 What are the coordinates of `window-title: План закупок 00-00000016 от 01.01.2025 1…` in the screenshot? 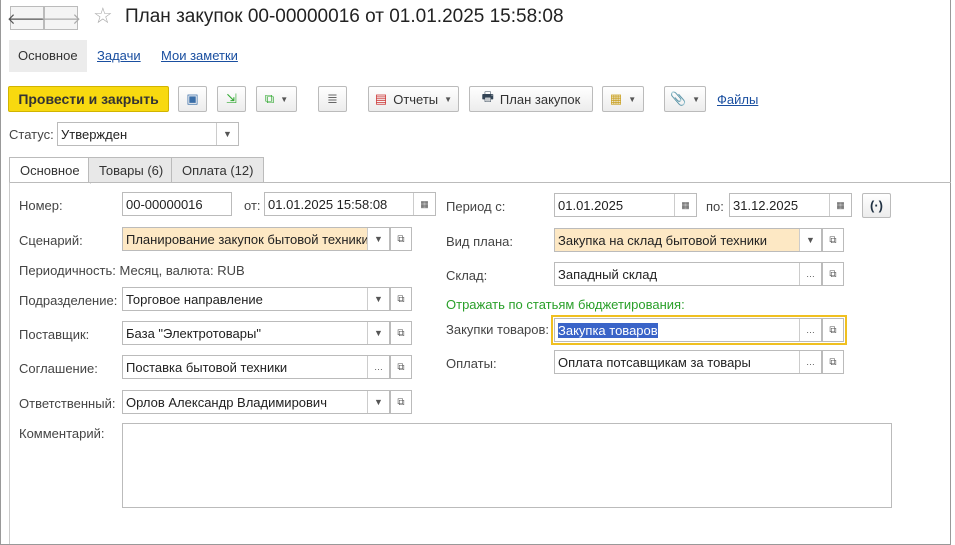 It's located at (344, 16).